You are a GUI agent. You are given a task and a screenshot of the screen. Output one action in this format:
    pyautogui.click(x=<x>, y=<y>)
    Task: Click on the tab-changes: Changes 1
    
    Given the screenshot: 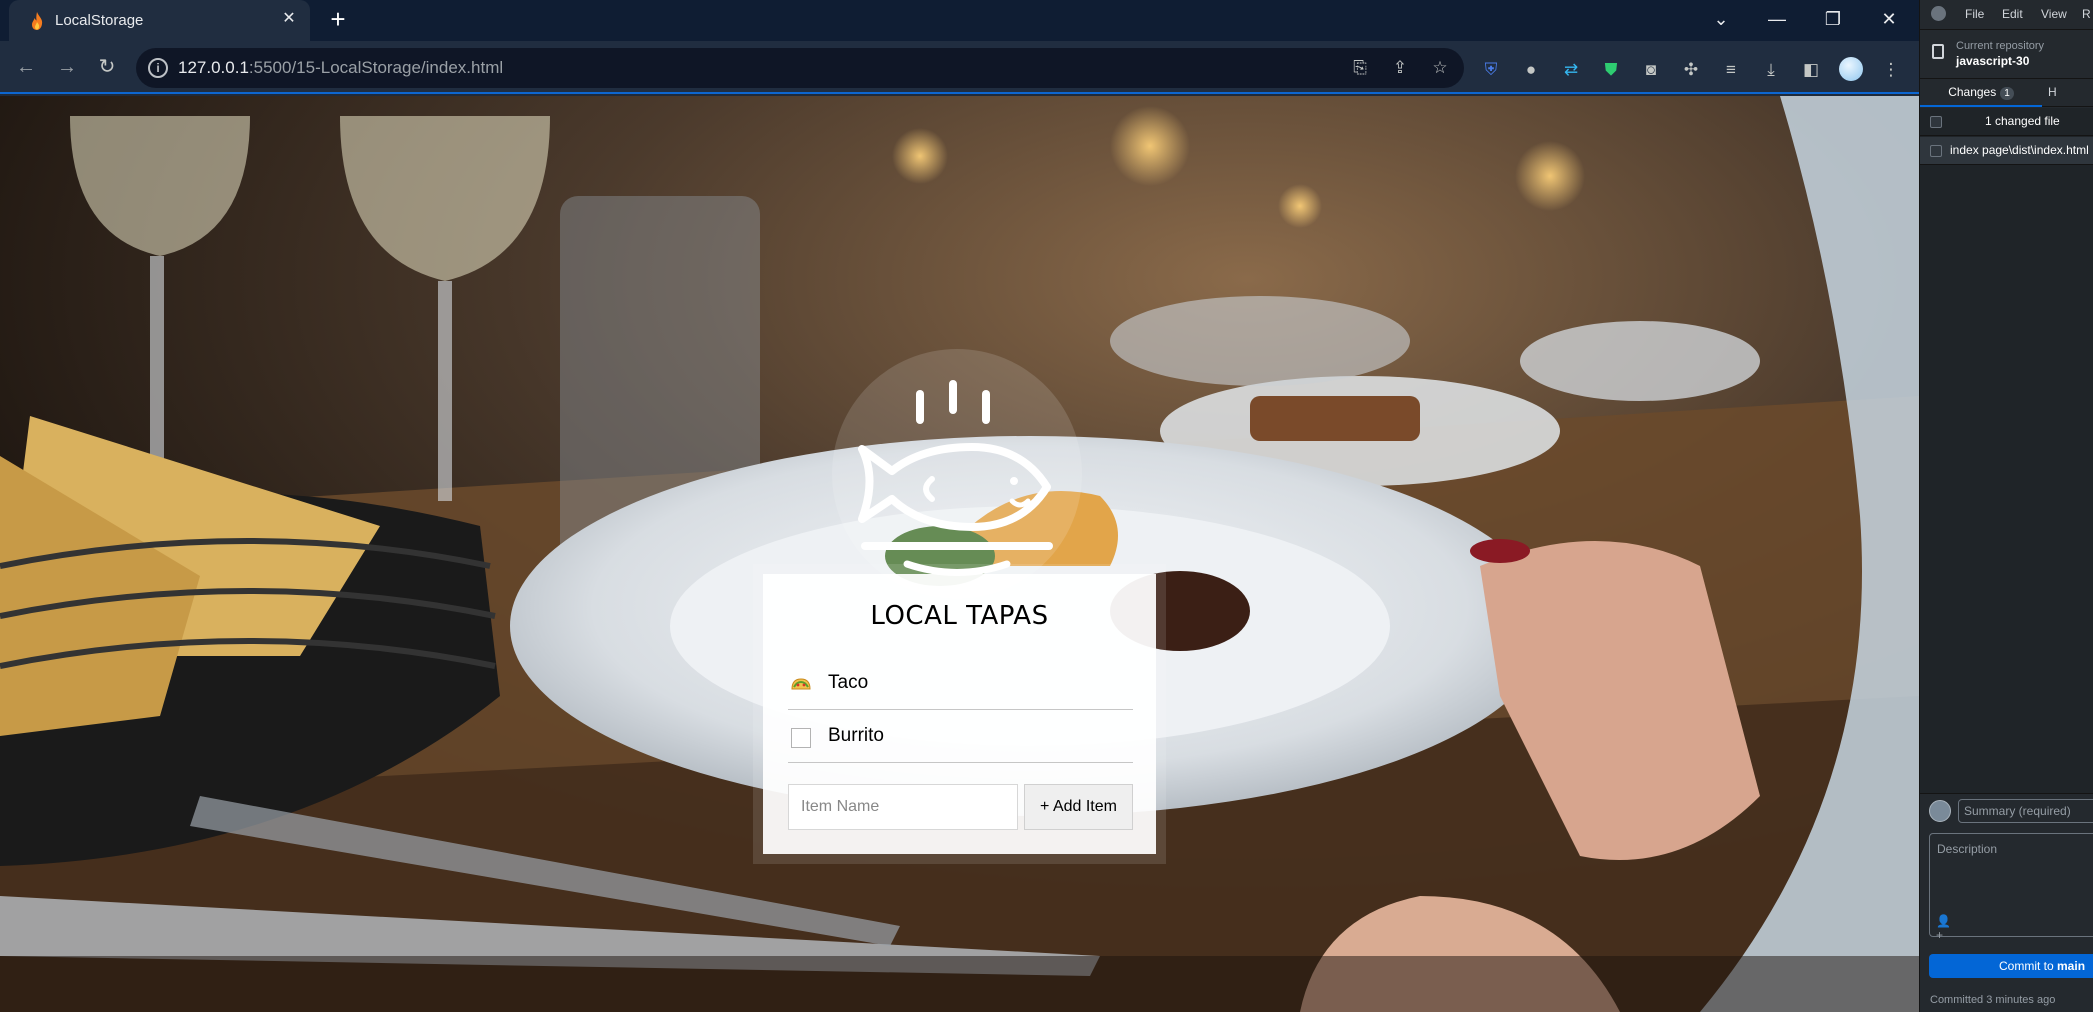 What is the action you would take?
    pyautogui.click(x=1981, y=93)
    